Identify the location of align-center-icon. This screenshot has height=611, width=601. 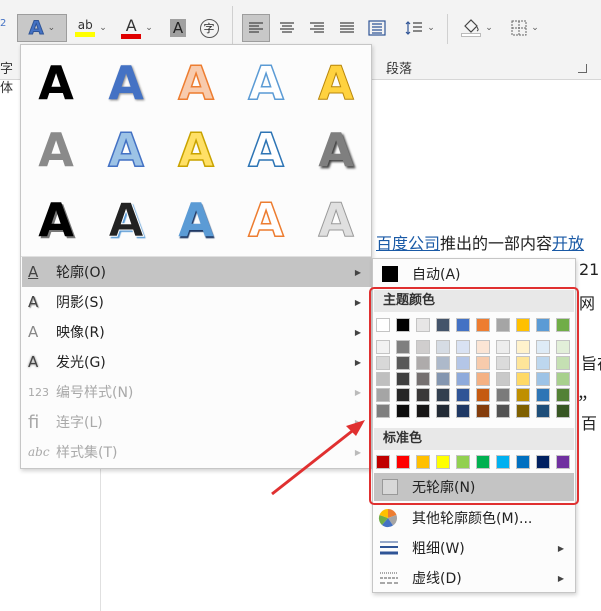
(287, 27).